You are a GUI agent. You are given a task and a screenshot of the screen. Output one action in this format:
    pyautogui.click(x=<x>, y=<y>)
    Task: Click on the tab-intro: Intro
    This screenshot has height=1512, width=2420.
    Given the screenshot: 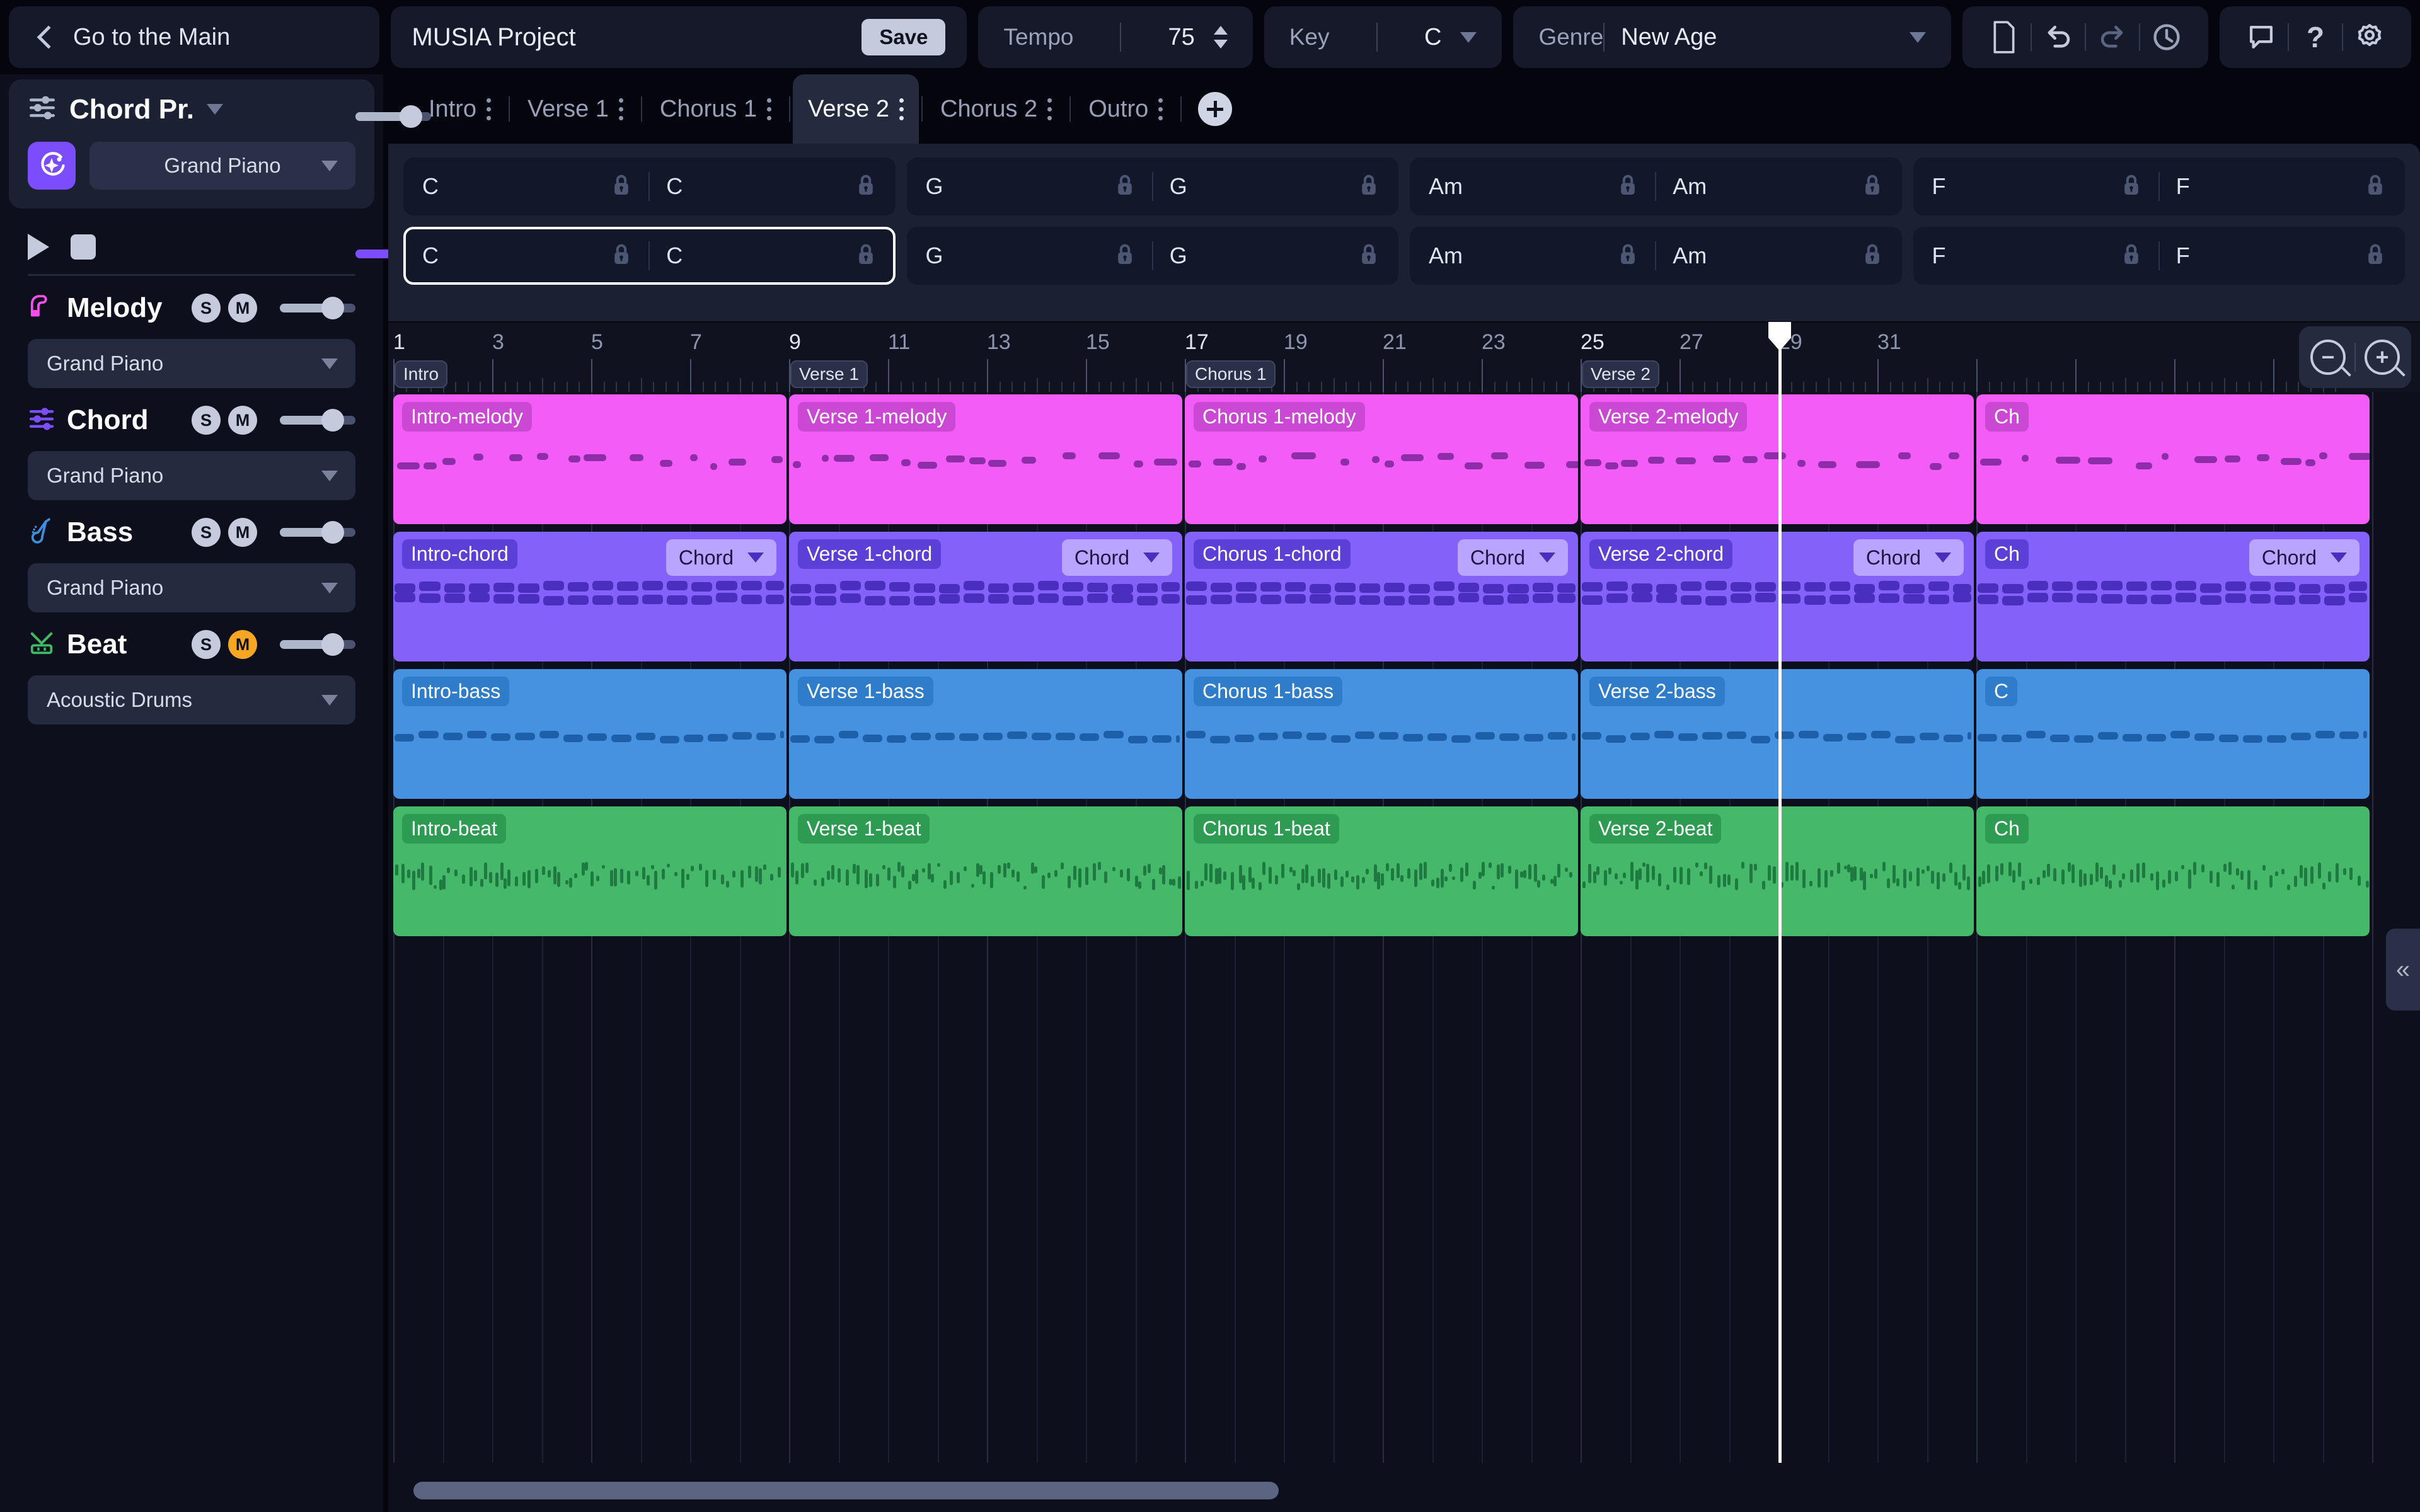 What is the action you would take?
    pyautogui.click(x=459, y=109)
    